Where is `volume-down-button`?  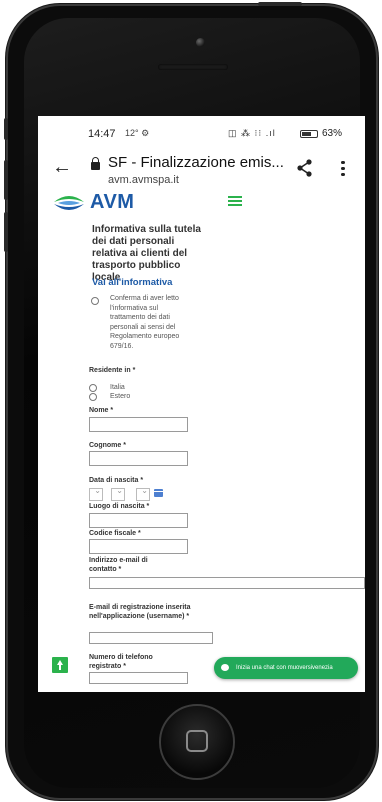
volume-down-button is located at coordinates (6, 232).